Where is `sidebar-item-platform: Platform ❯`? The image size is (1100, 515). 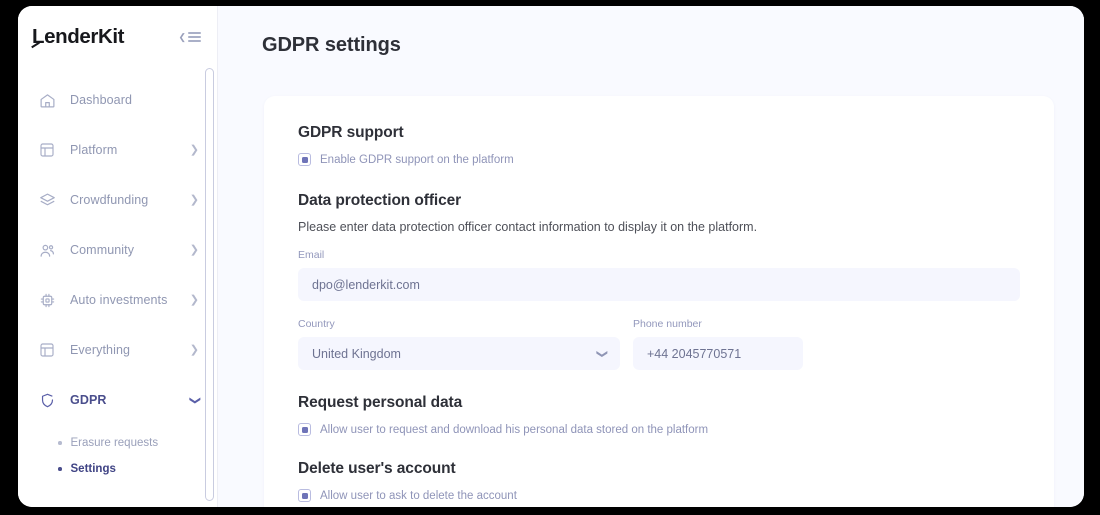
sidebar-item-platform: Platform ❯ is located at coordinates (117, 150).